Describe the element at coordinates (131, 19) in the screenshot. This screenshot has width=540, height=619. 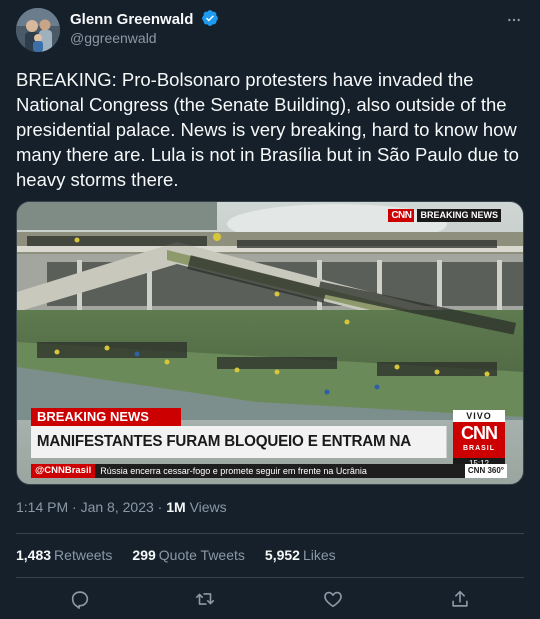
I see `author-name-text: Glenn Greenwald` at that location.